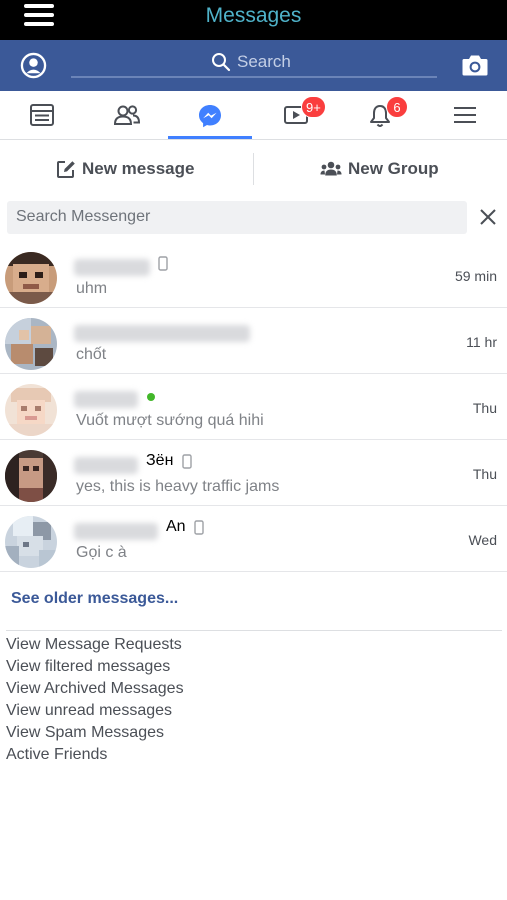  I want to click on messenger-icon, so click(210, 116).